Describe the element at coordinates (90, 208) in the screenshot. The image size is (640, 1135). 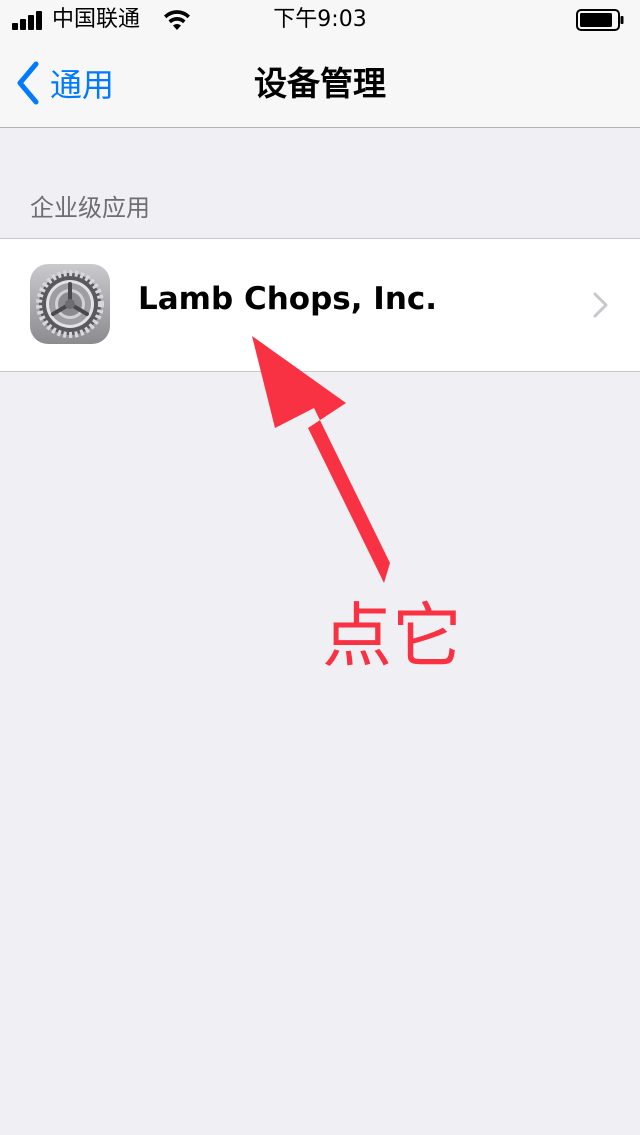
I see `section-header: 企业级应用` at that location.